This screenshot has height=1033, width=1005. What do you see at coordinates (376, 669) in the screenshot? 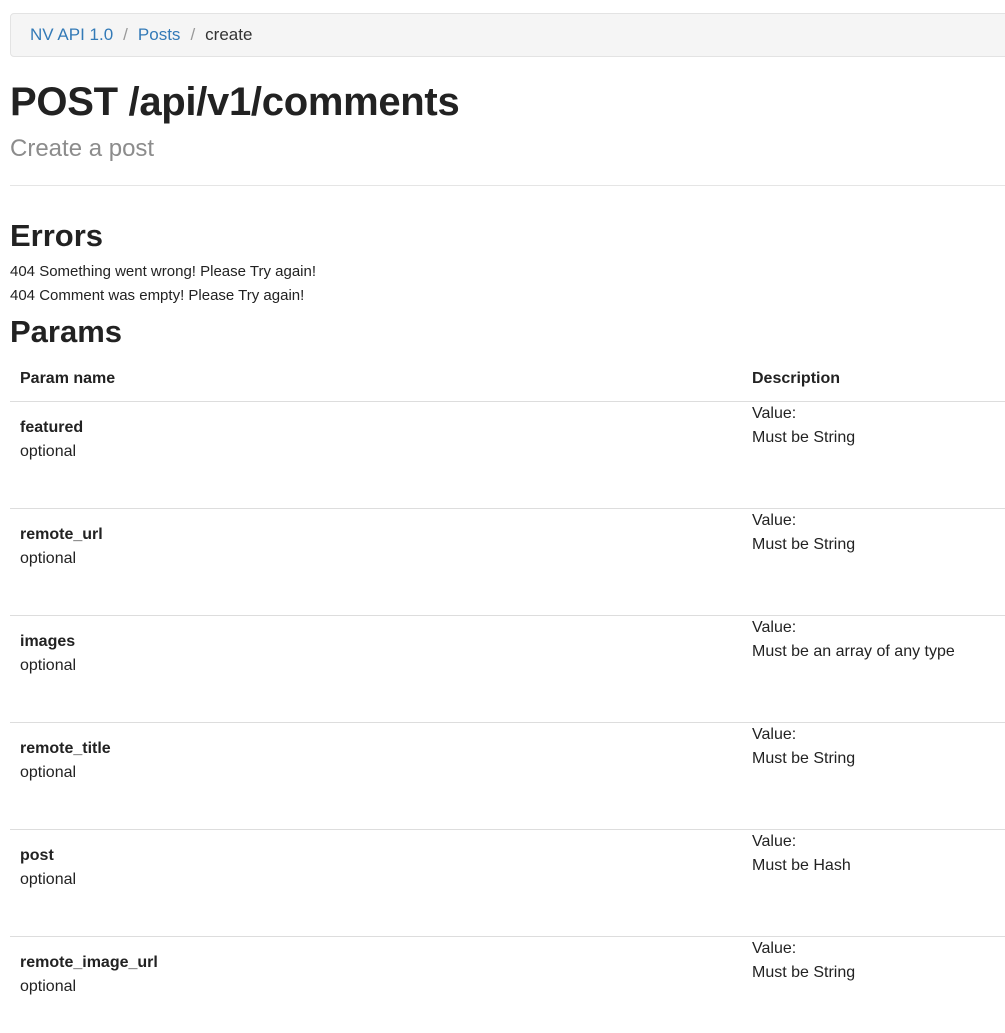
I see `param-name-cell: images optional` at bounding box center [376, 669].